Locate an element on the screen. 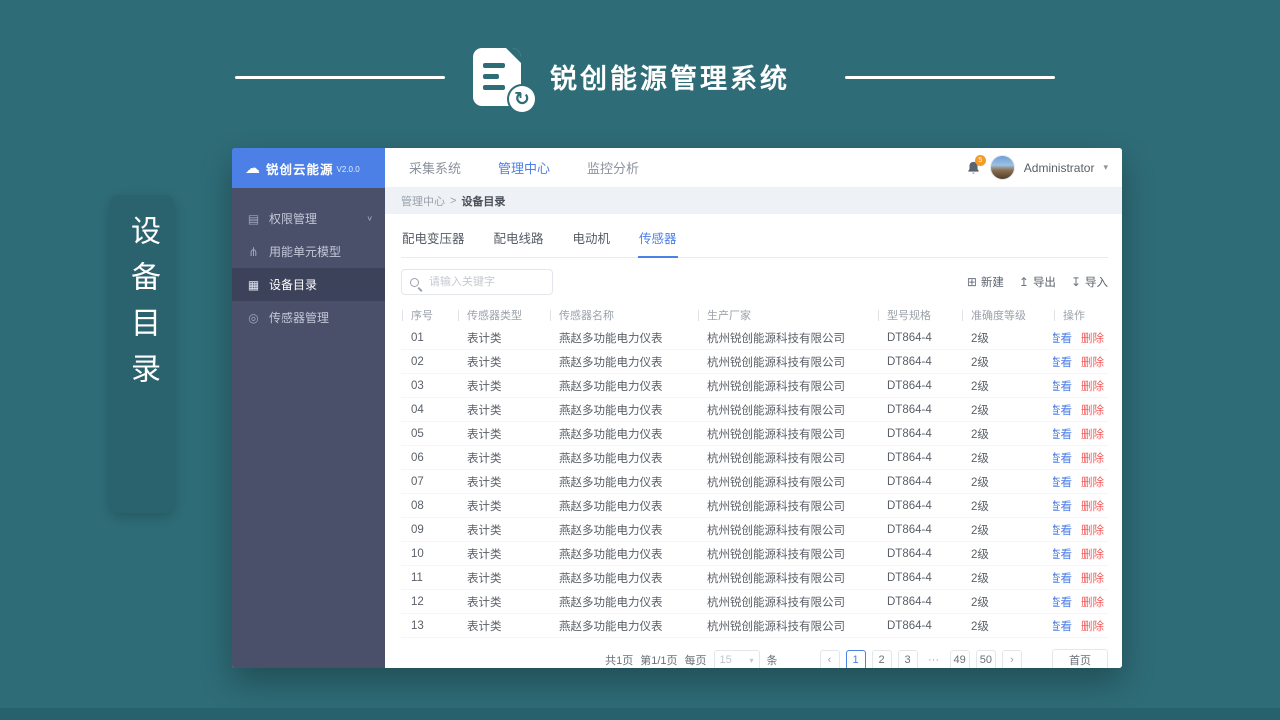 This screenshot has height=720, width=1280. sidebar-menu-item: ◎ 传感器管理 is located at coordinates (308, 317).